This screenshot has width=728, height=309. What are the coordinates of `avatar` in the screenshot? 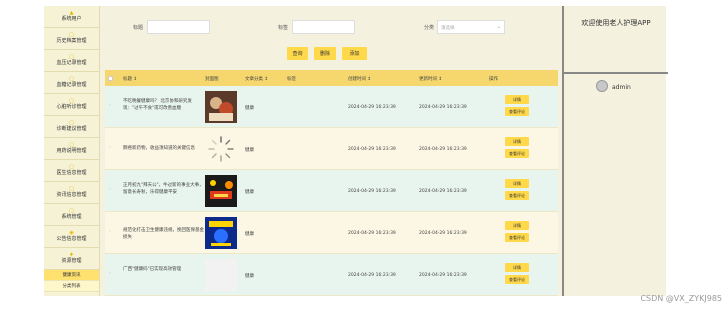 It's located at (602, 86).